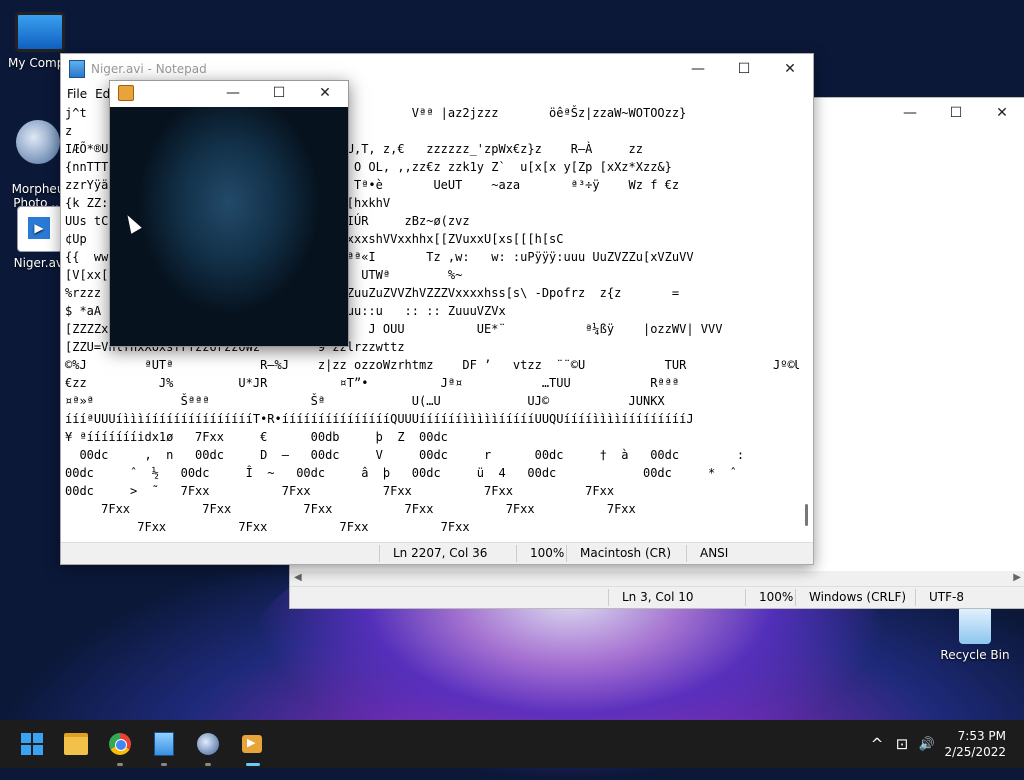 This screenshot has height=780, width=1024. What do you see at coordinates (120, 744) in the screenshot?
I see `chrome-icon` at bounding box center [120, 744].